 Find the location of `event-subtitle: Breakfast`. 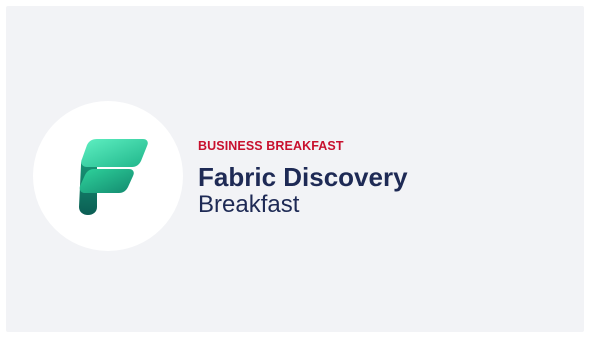

event-subtitle: Breakfast is located at coordinates (249, 204).